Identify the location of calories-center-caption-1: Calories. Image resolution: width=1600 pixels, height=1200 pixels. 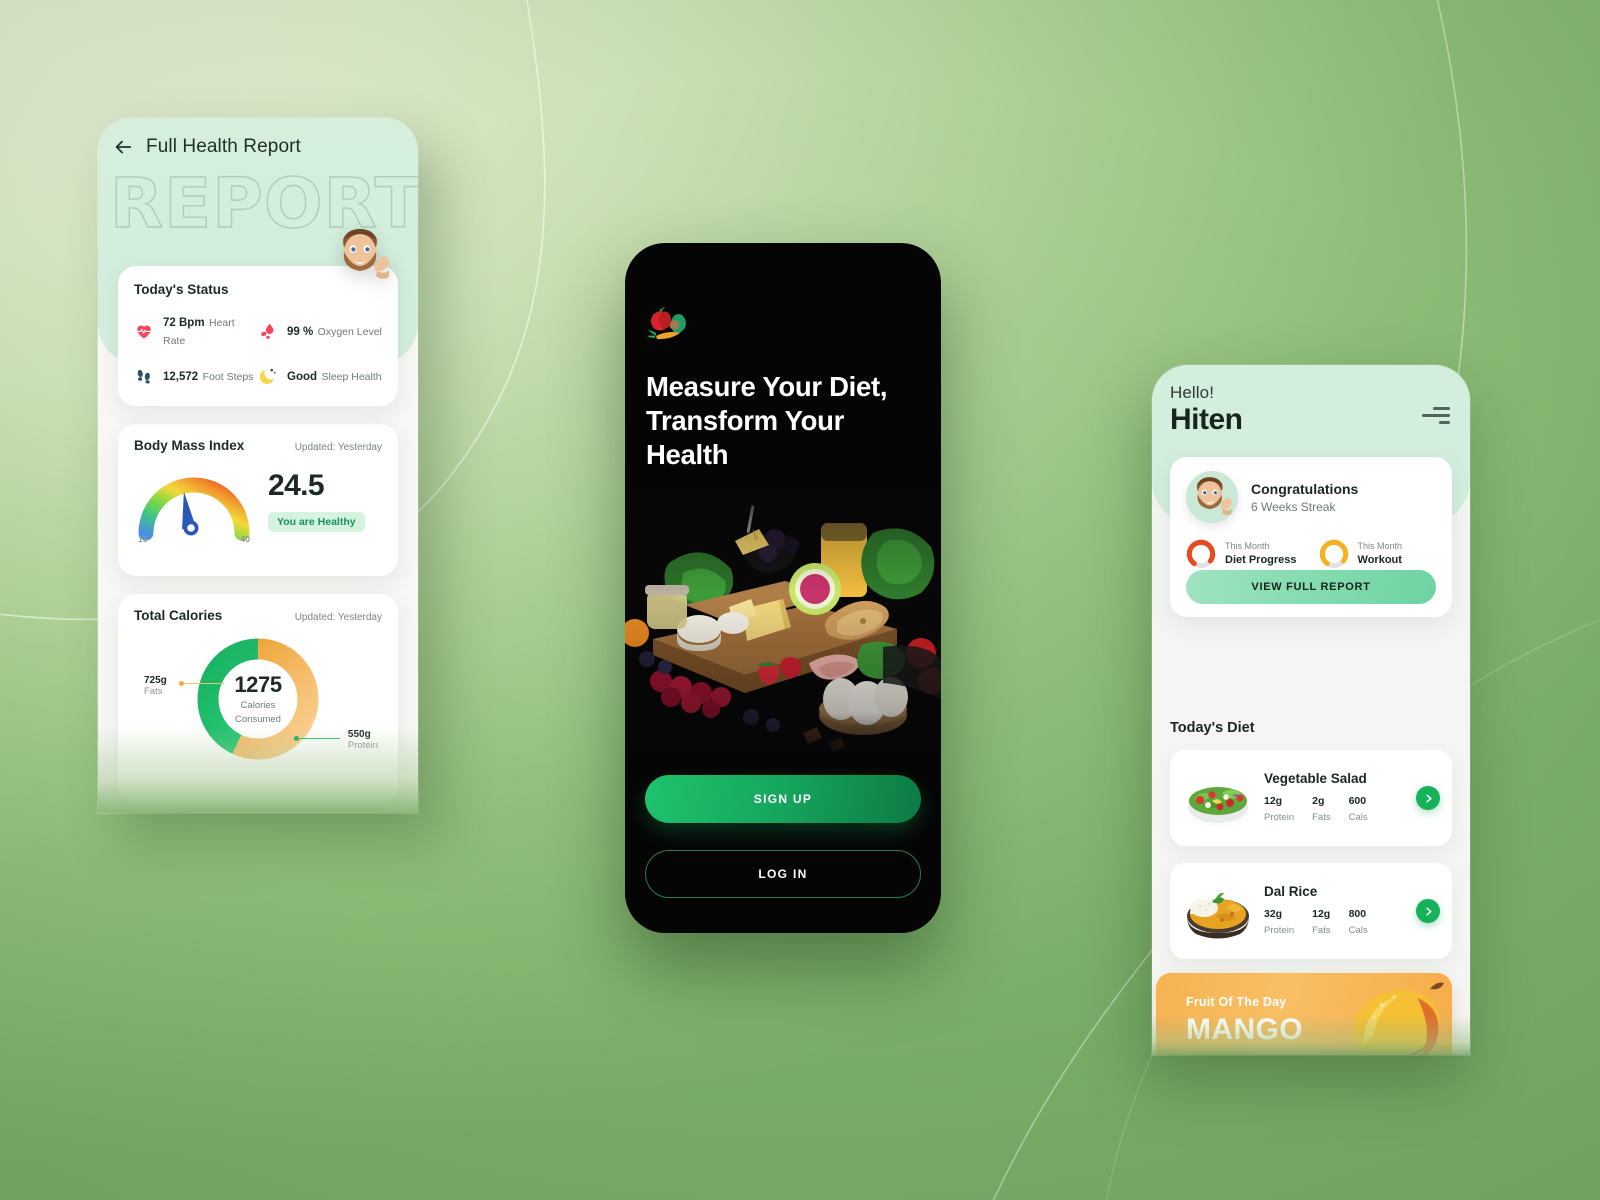
(258, 706).